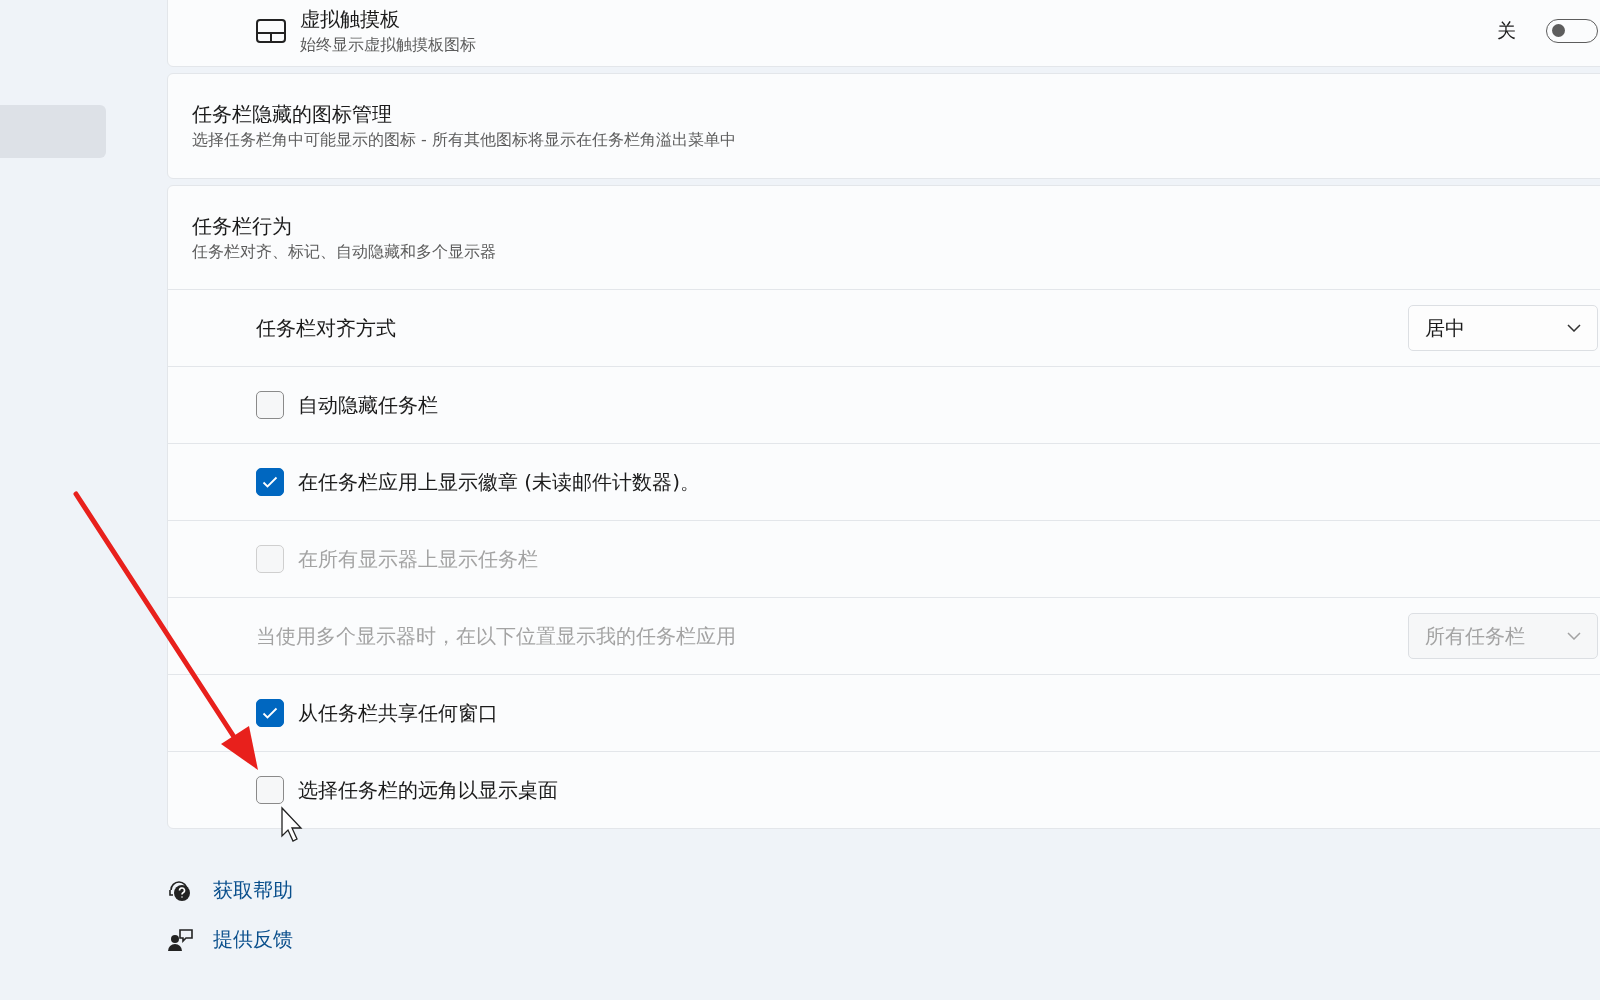  Describe the element at coordinates (242, 226) in the screenshot. I see `card-title: 任务栏行为` at that location.